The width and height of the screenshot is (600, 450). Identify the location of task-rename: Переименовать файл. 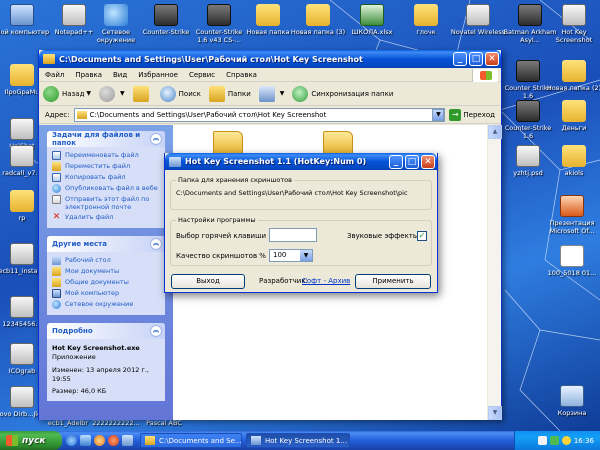
(106, 155).